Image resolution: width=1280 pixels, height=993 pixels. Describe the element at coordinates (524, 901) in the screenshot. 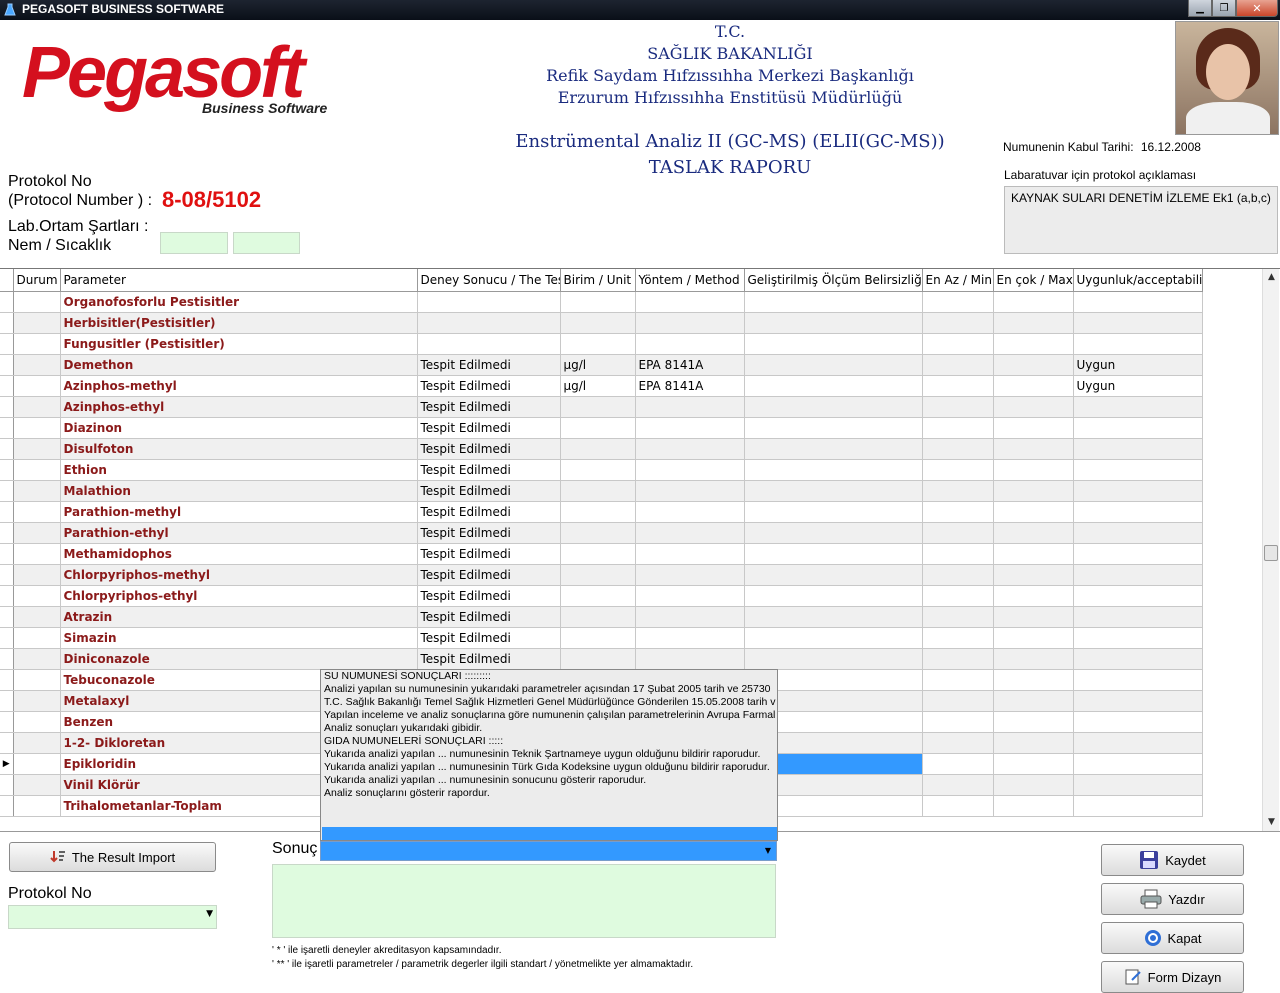

I see `sonuc-textarea` at that location.